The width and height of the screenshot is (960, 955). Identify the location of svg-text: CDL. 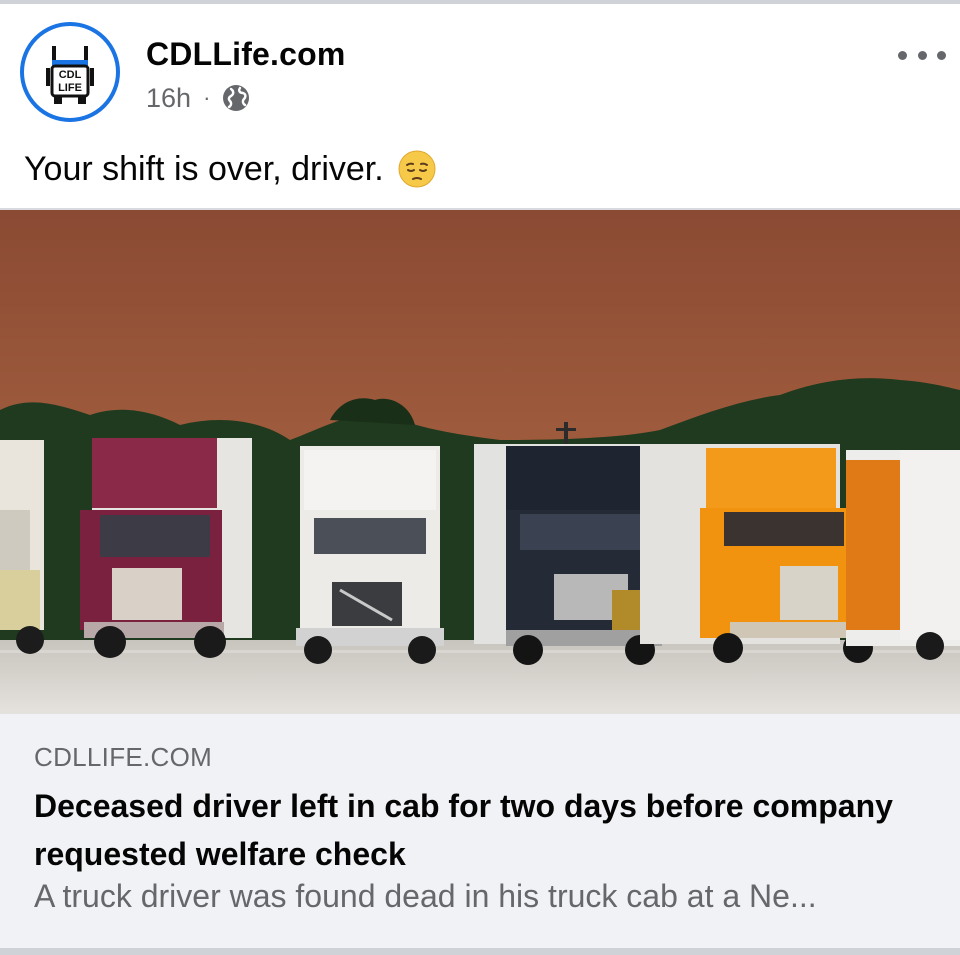
(70, 75).